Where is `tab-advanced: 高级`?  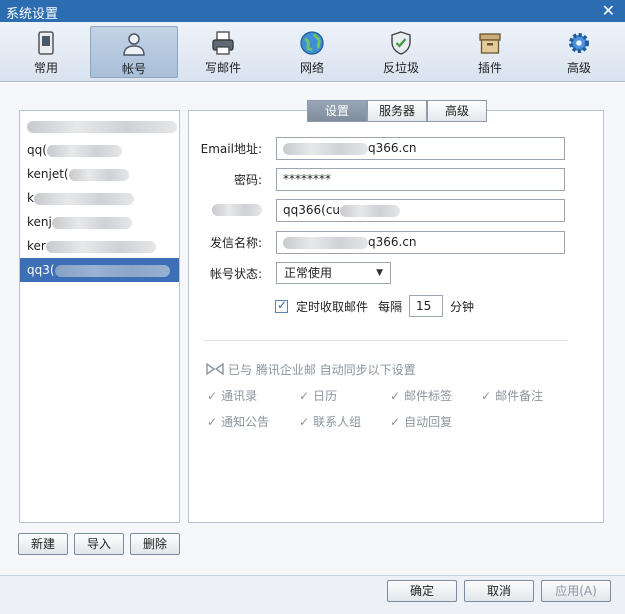 tab-advanced: 高级 is located at coordinates (579, 52).